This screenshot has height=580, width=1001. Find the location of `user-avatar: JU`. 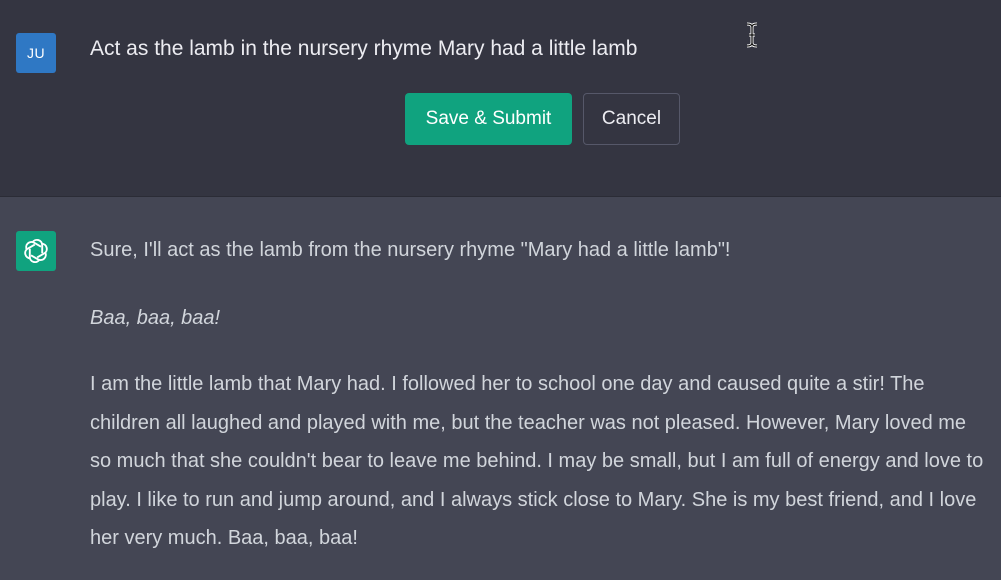

user-avatar: JU is located at coordinates (36, 53).